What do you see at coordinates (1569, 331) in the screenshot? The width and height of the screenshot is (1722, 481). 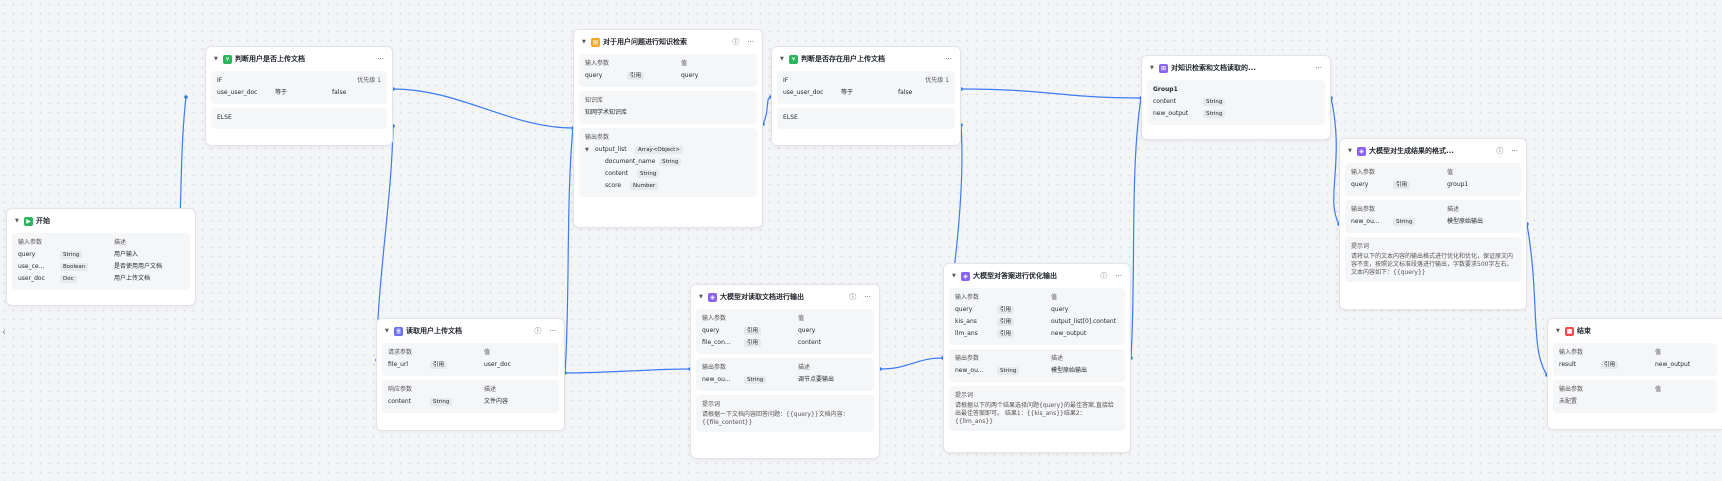 I see `stop-icon: ■` at bounding box center [1569, 331].